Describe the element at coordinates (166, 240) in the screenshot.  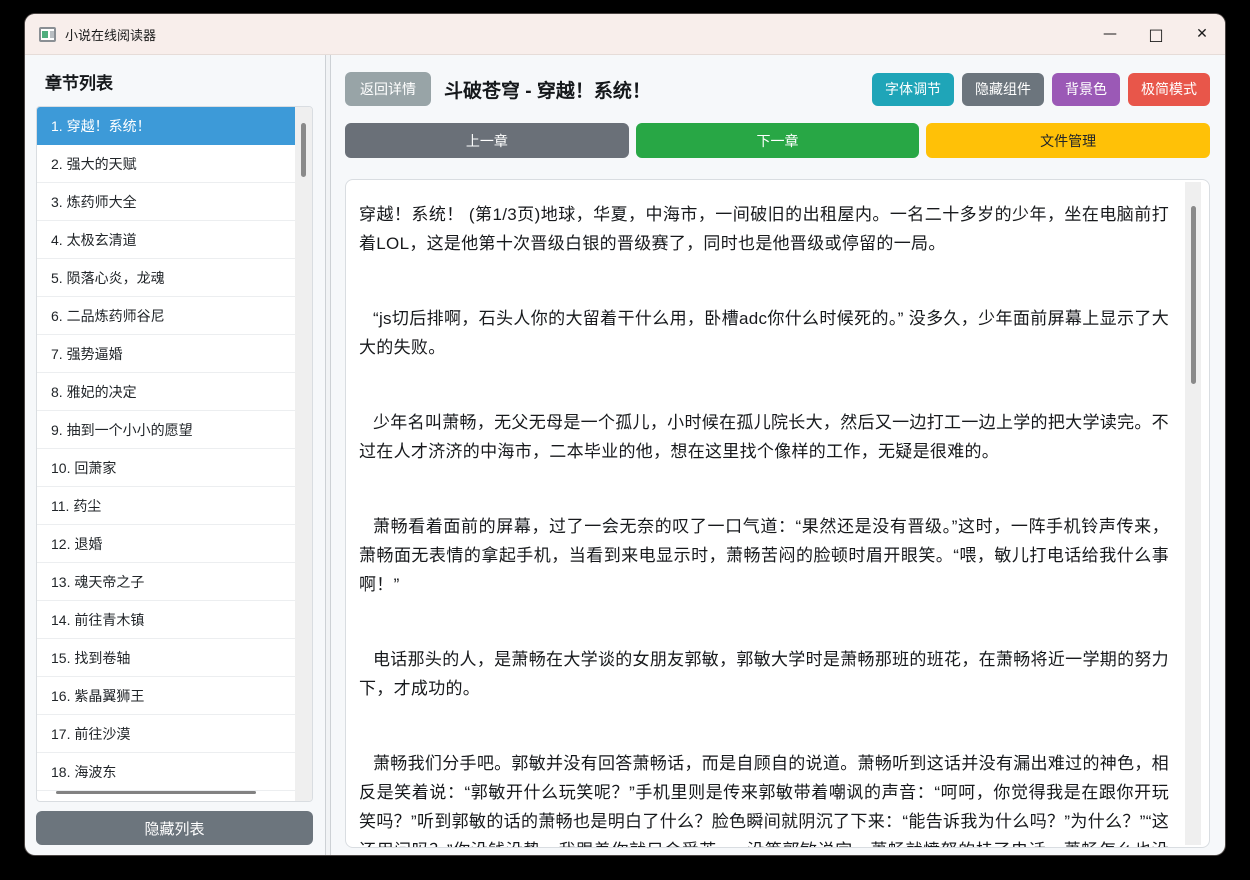
I see `chapter-item: 4. 太极玄清道` at that location.